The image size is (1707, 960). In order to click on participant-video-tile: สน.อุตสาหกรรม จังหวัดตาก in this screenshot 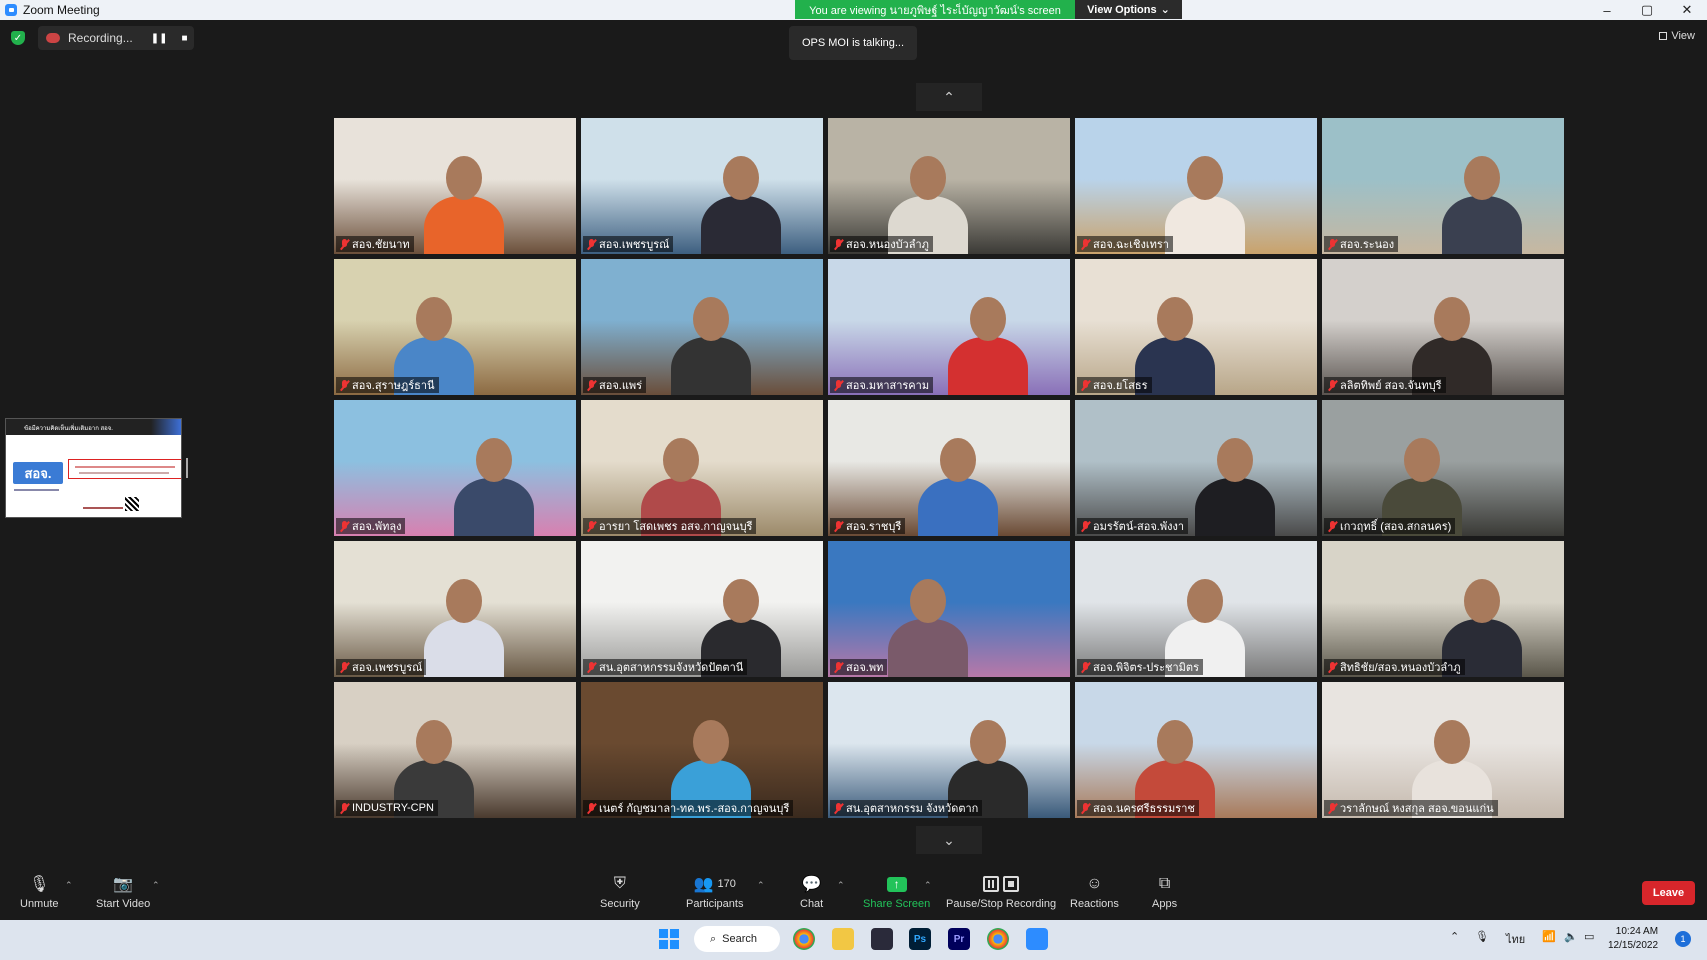, I will do `click(949, 750)`.